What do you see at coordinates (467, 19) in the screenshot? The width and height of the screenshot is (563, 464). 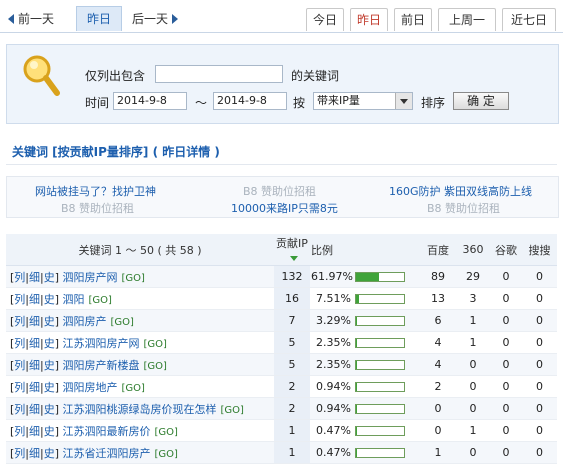 I see `tab-last-monday: 上周一` at bounding box center [467, 19].